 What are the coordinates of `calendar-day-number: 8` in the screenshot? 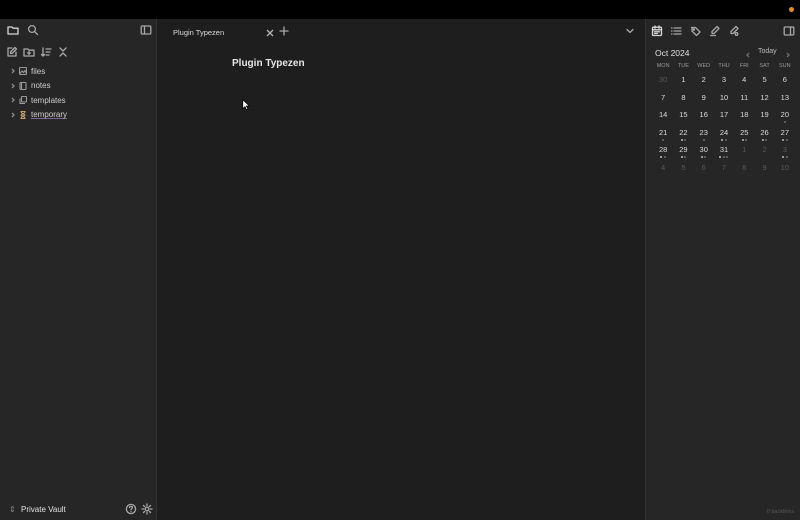 It's located at (744, 167).